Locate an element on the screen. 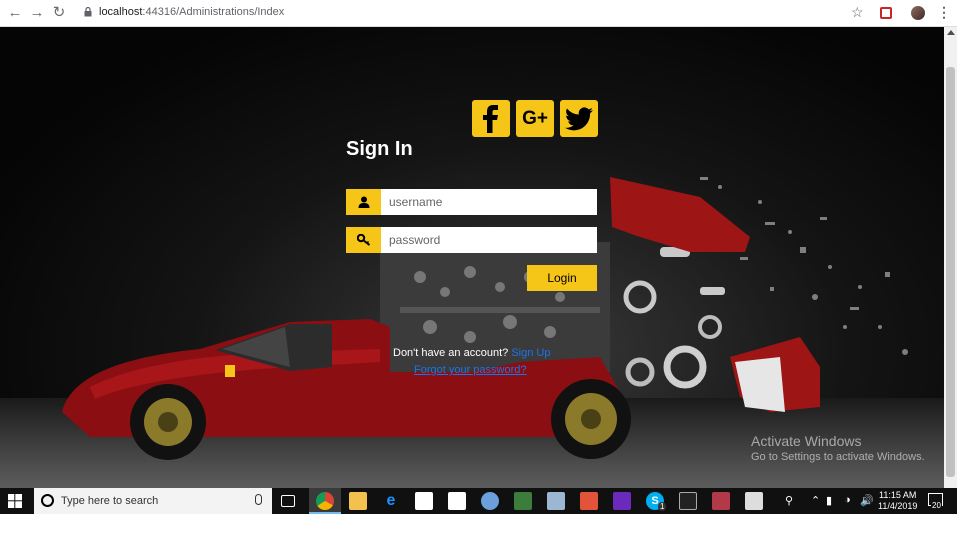  url-path: :44316/Administrations/Index is located at coordinates (213, 12).